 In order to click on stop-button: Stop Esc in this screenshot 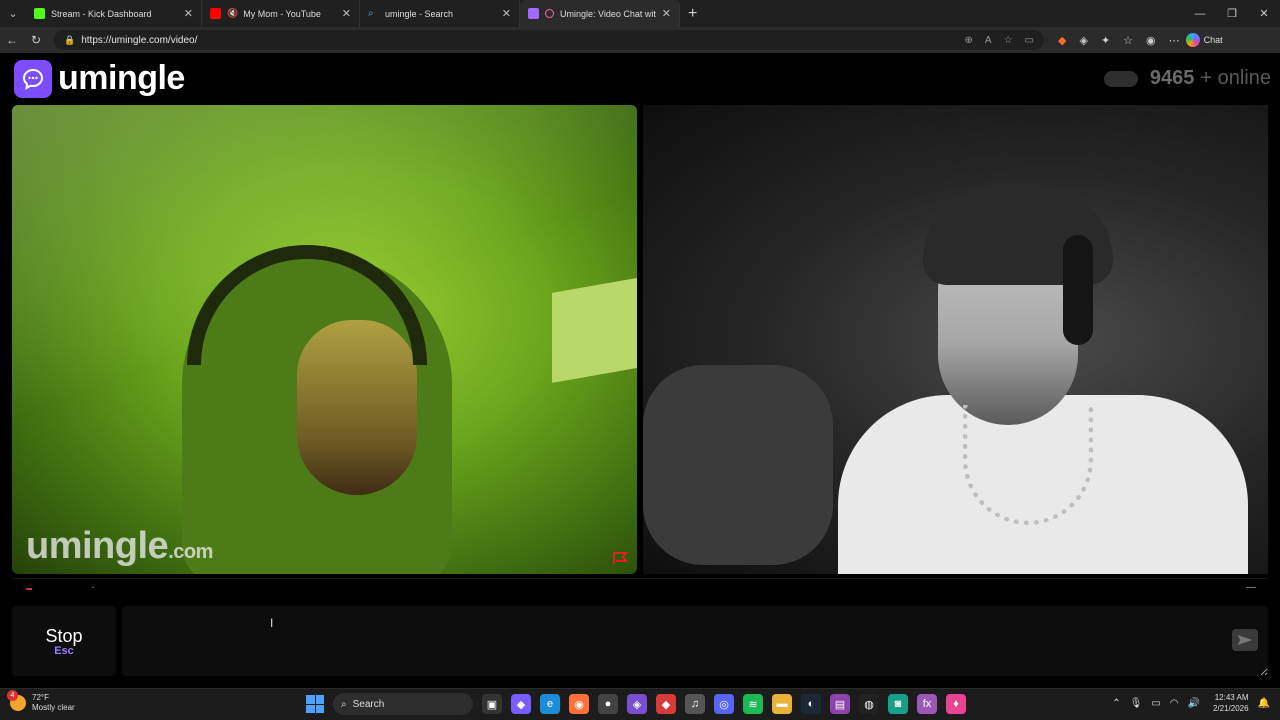, I will do `click(64, 641)`.